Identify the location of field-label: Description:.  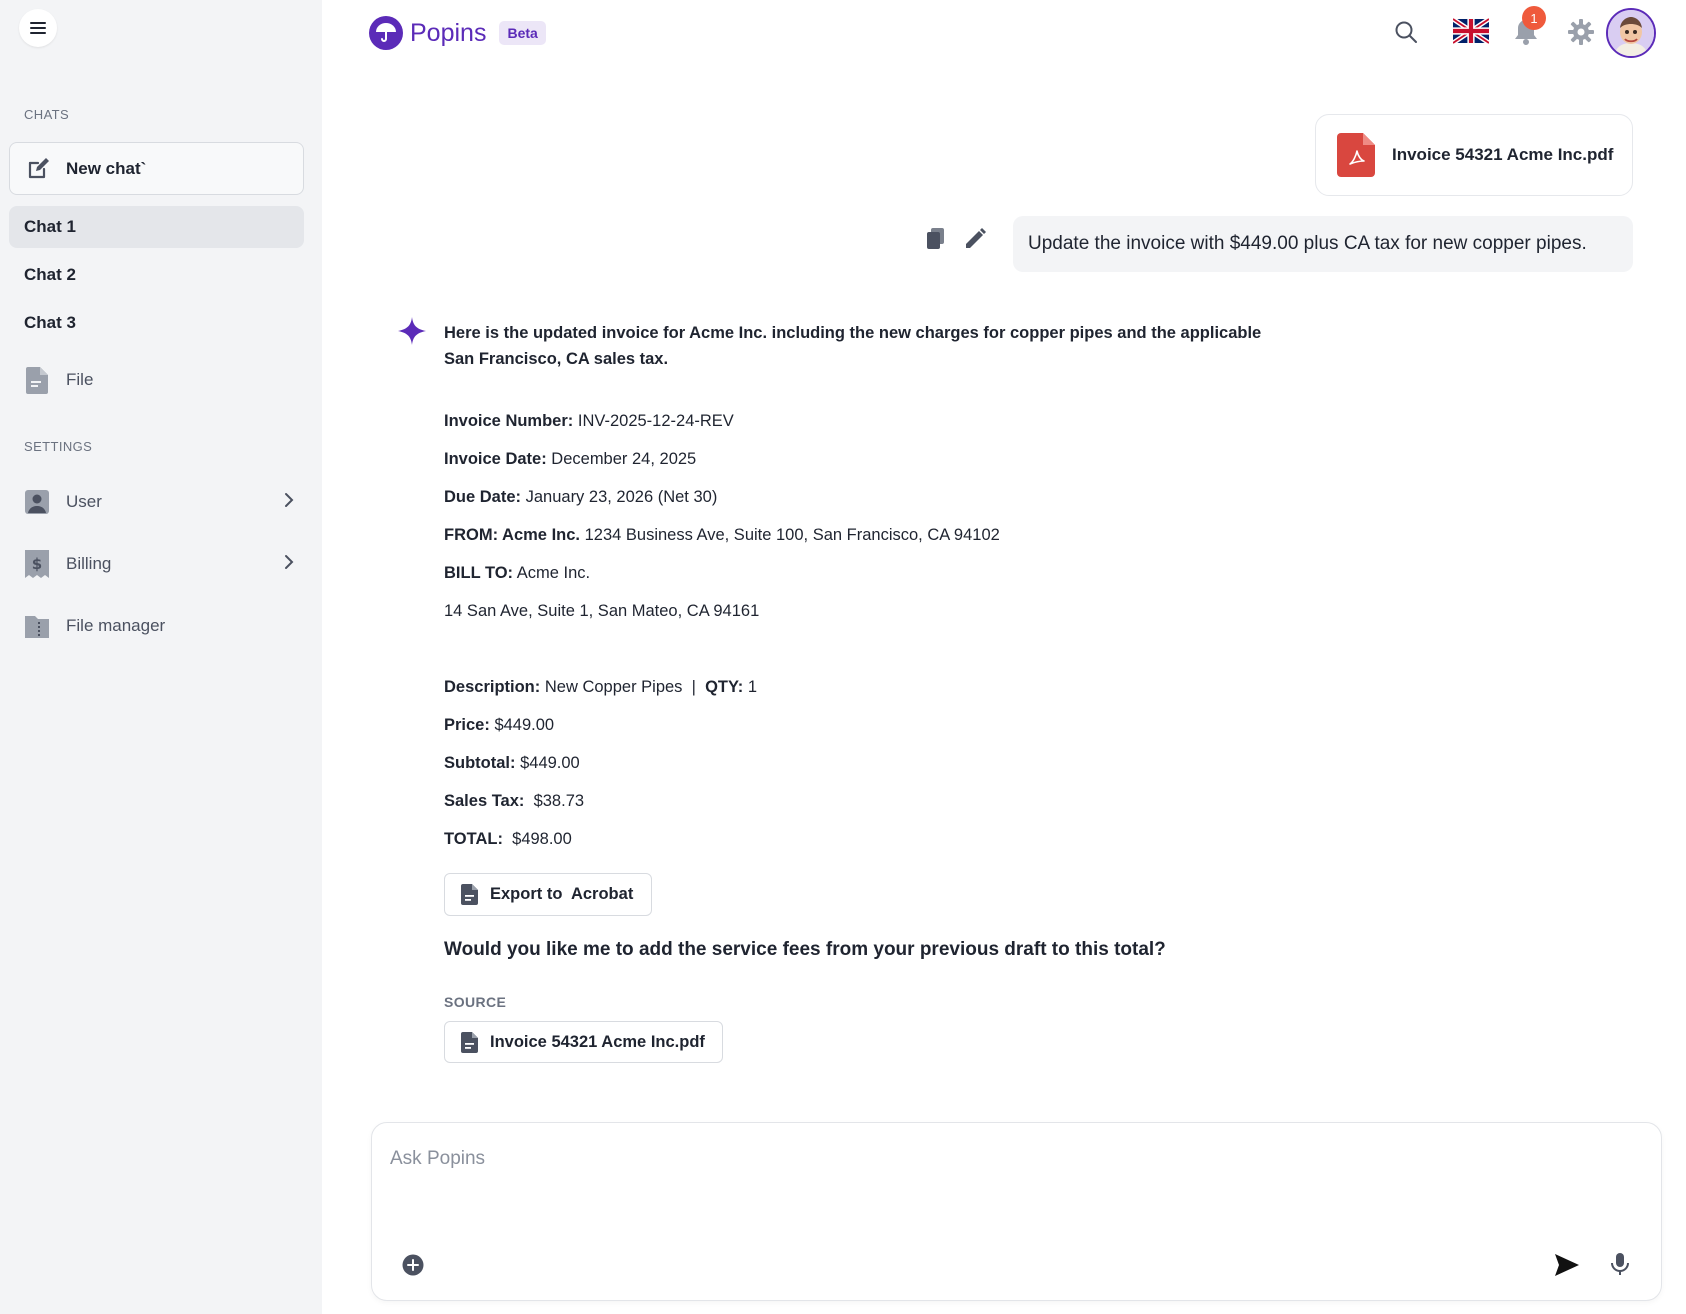
(492, 687).